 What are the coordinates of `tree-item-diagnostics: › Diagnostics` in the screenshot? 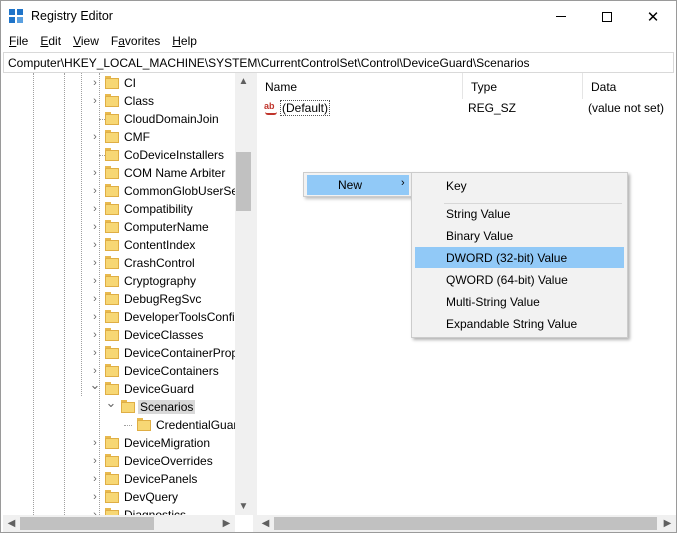 It's located at (119, 511).